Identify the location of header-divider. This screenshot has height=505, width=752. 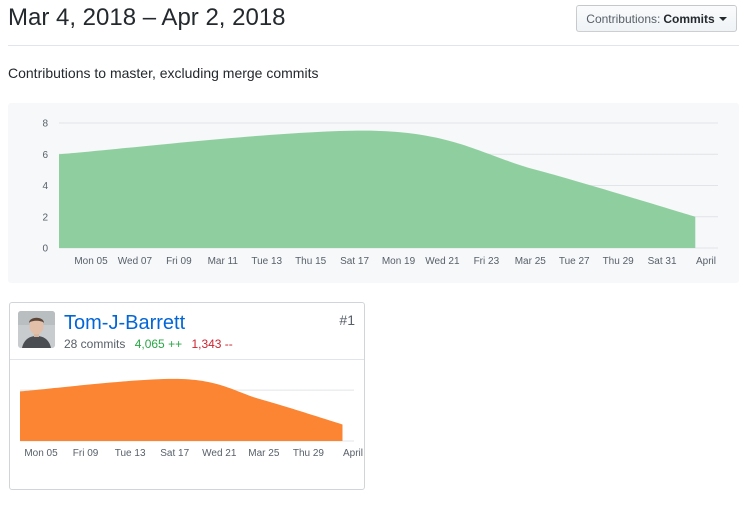
(373, 45).